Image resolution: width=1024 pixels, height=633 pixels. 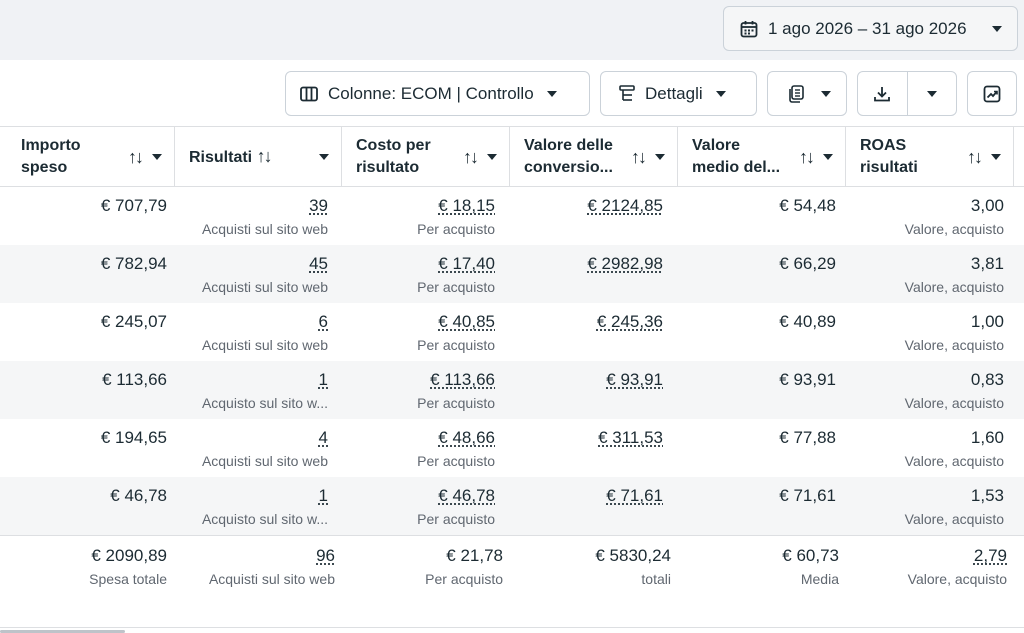 What do you see at coordinates (586, 496) in the screenshot?
I see `conversion-value-cell-value: € 71,61` at bounding box center [586, 496].